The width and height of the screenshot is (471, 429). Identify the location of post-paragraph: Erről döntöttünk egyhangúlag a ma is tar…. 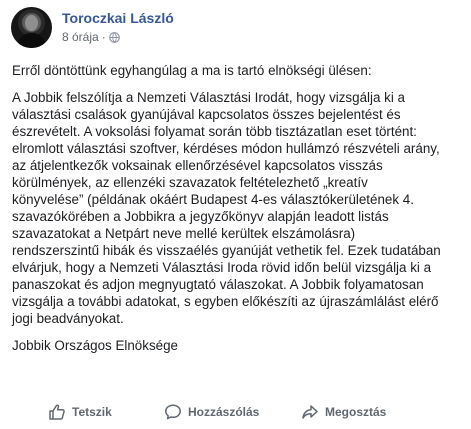
(238, 70).